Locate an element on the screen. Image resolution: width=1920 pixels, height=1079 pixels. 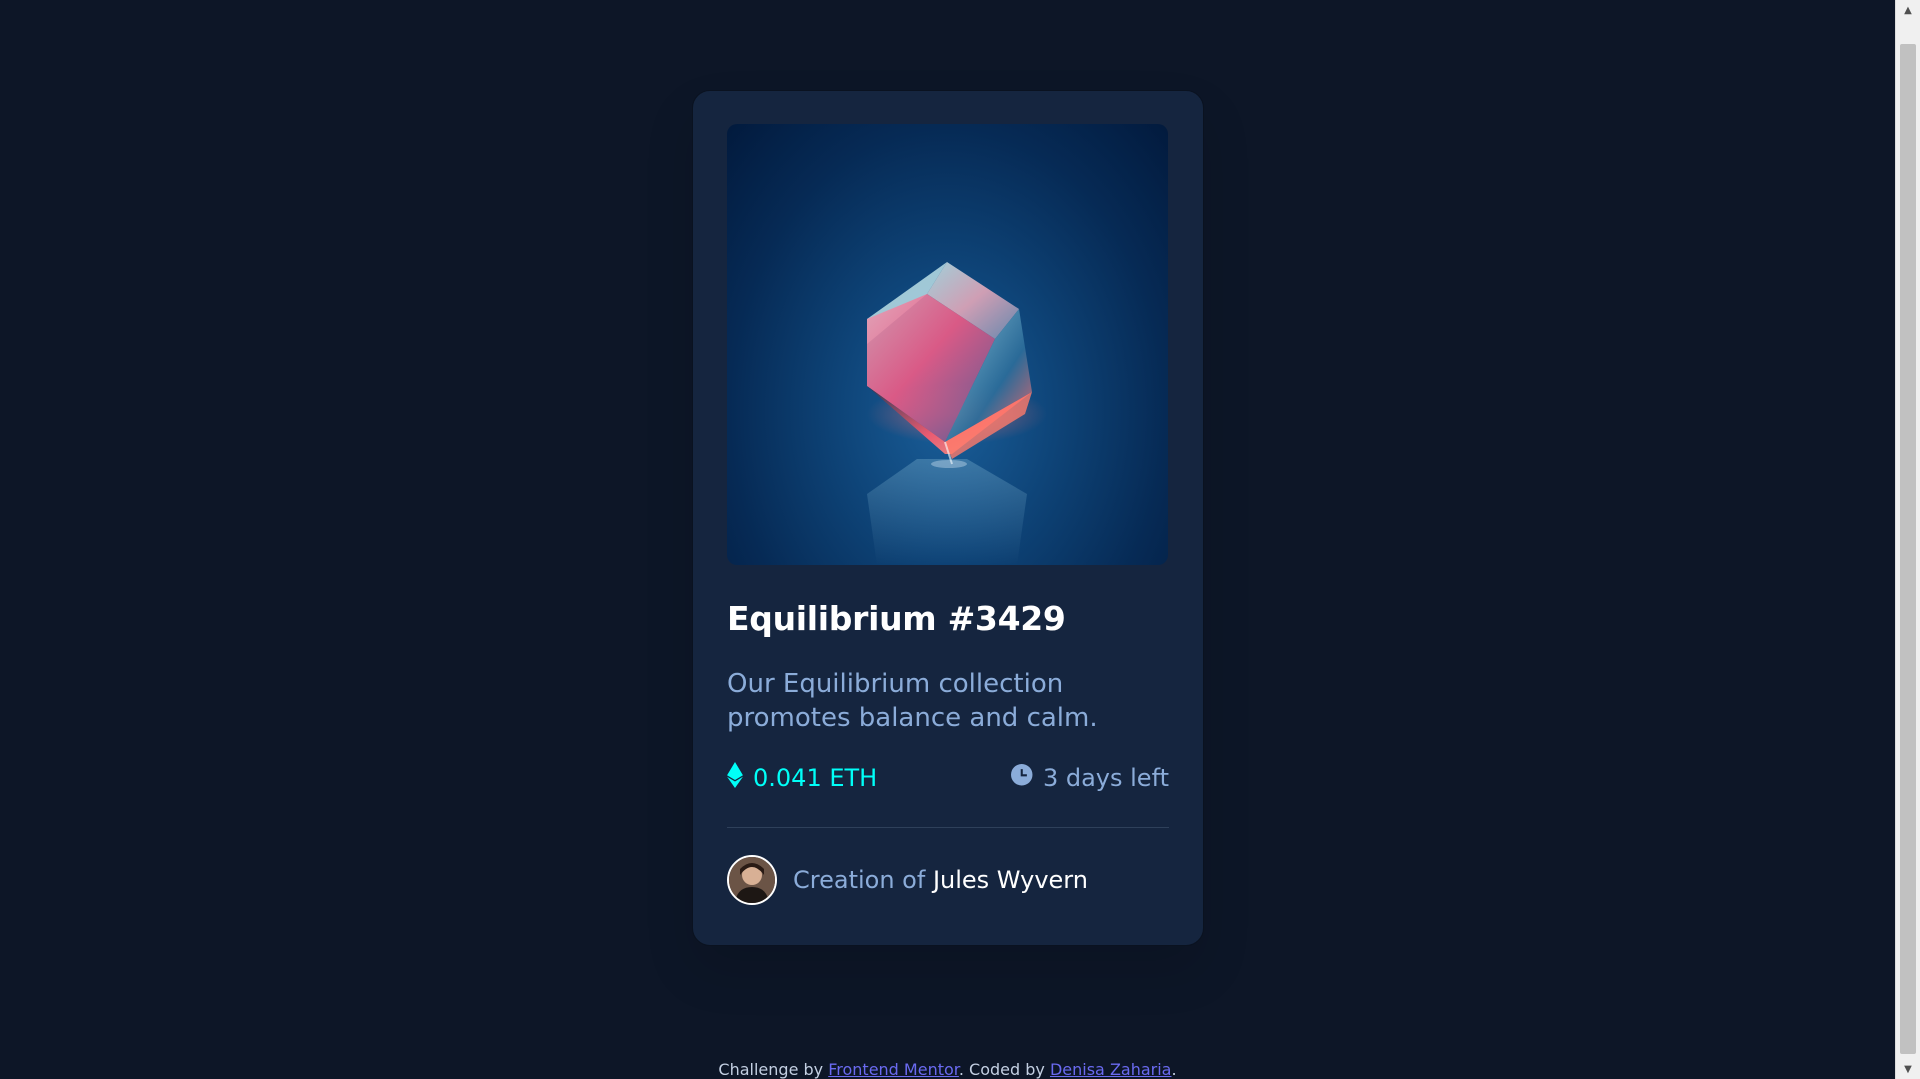
creator-prefix: Creation of is located at coordinates (859, 879).